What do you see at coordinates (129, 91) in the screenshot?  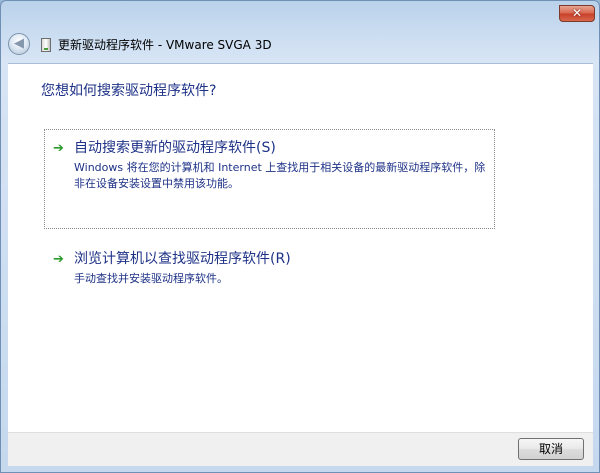 I see `page-question: 您想如何搜索驱动程序软件?` at bounding box center [129, 91].